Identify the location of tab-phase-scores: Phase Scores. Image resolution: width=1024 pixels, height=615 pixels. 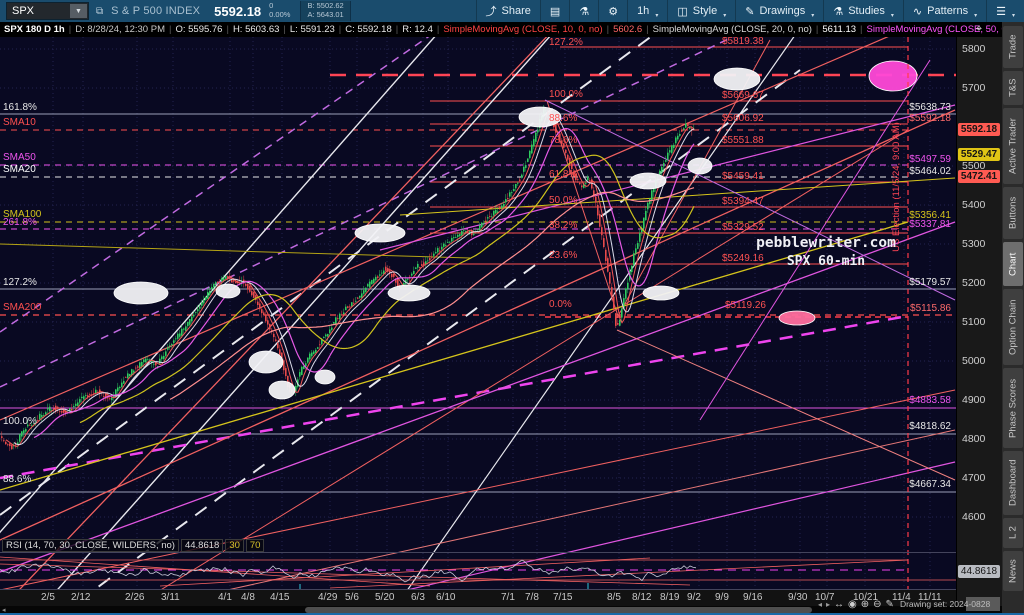
(1013, 408).